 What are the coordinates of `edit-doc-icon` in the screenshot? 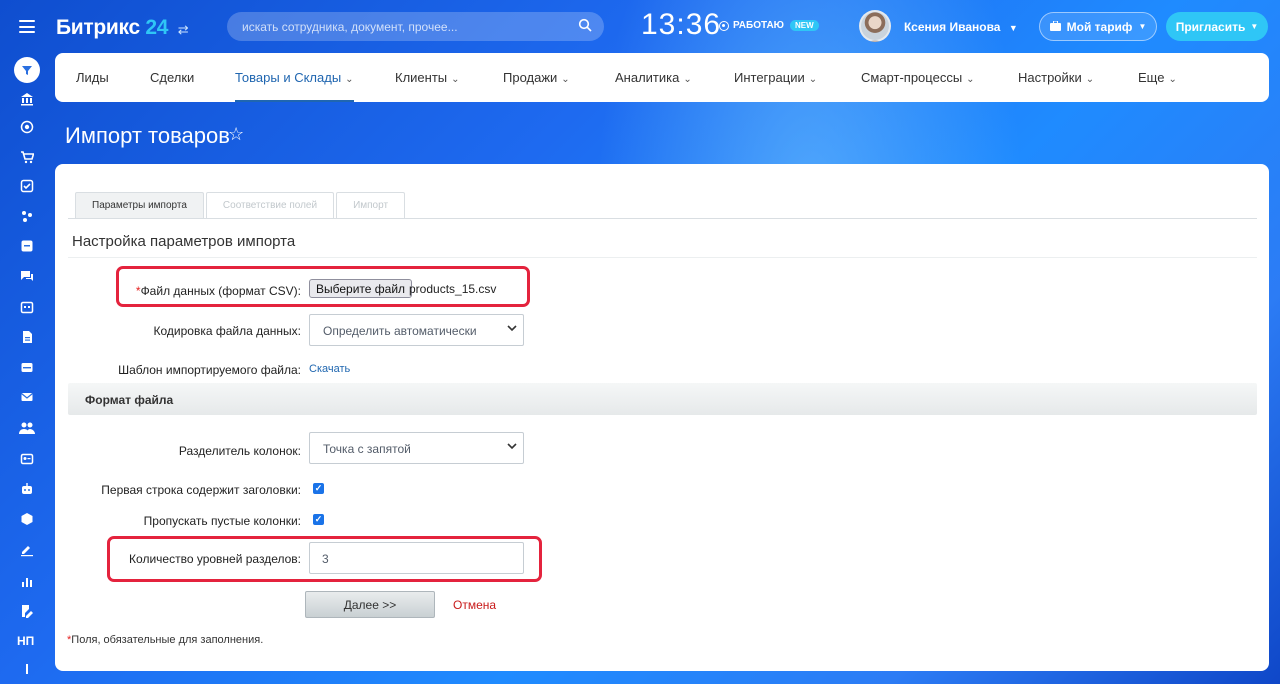 It's located at (27, 611).